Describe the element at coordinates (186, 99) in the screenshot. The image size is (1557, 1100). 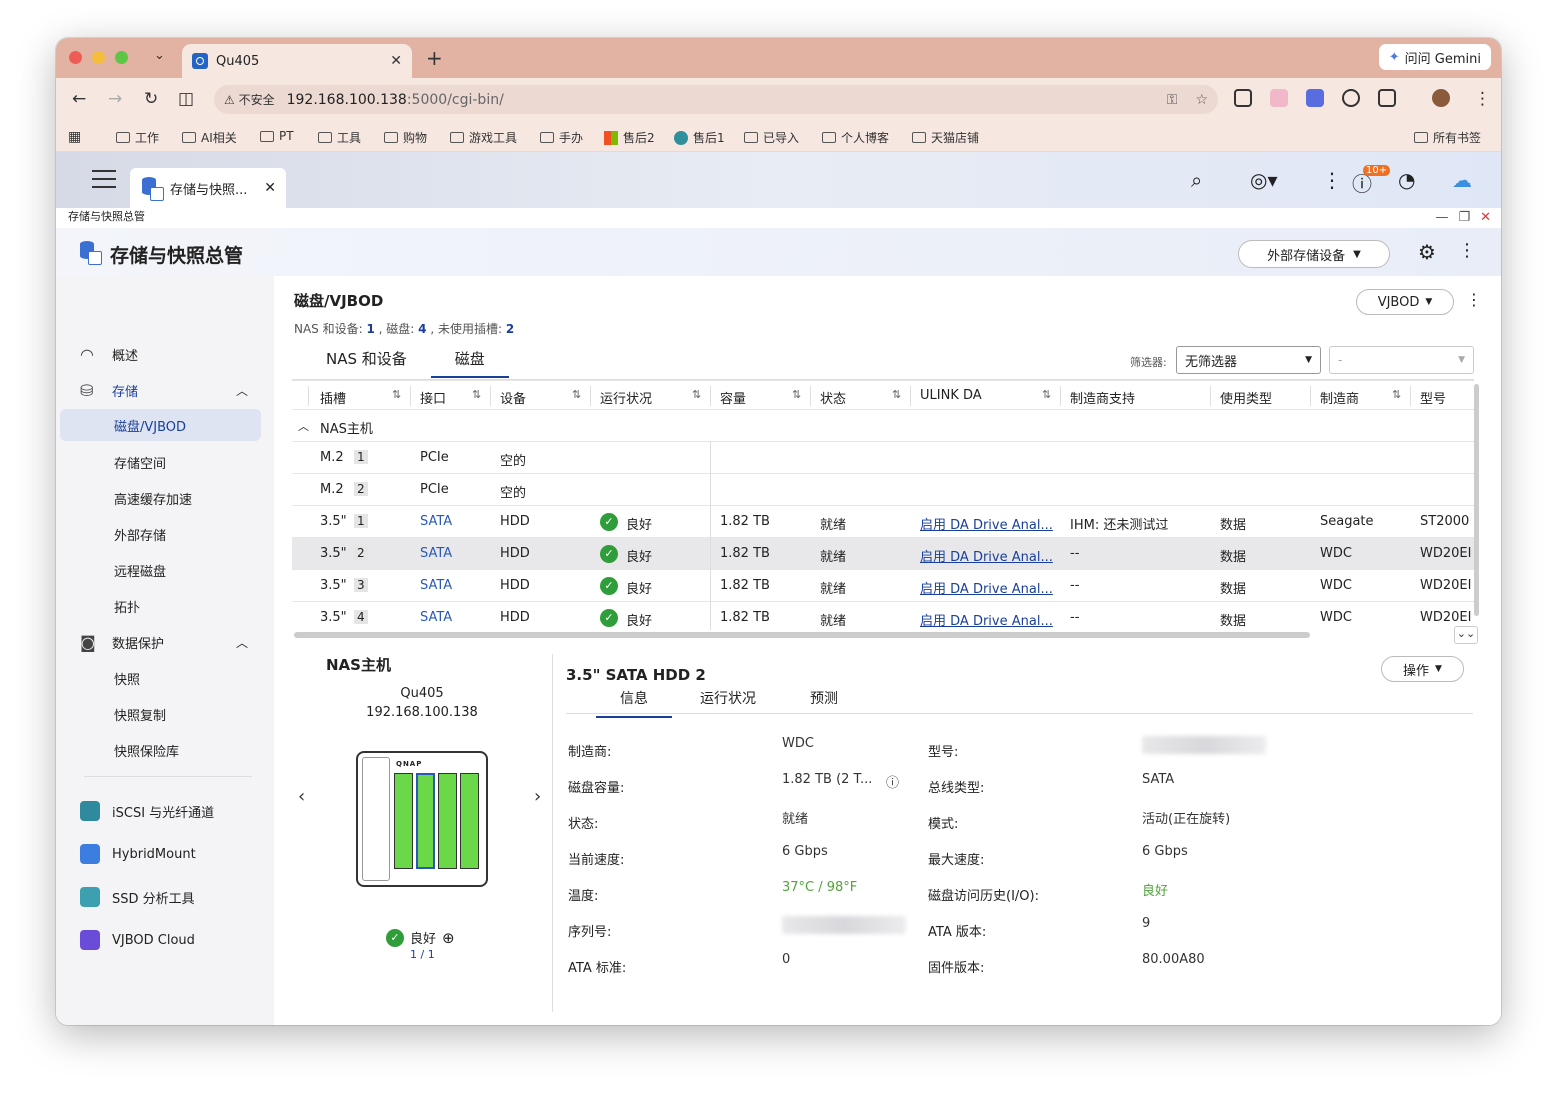
I see `split-view-icon: ◫` at that location.